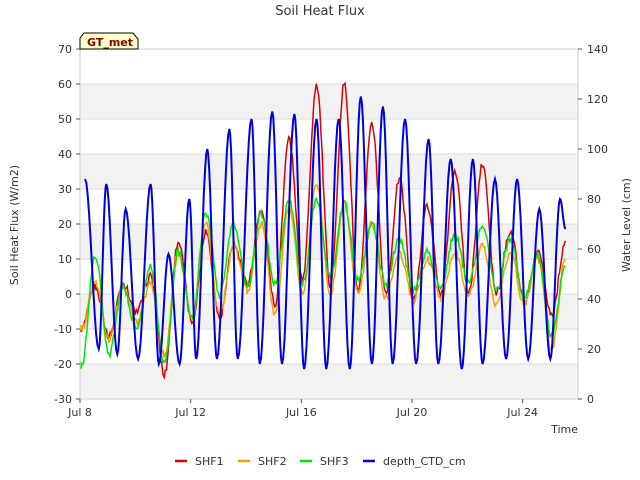 This screenshot has width=640, height=480. What do you see at coordinates (594, 299) in the screenshot?
I see `y2-tick-label: 40` at bounding box center [594, 299].